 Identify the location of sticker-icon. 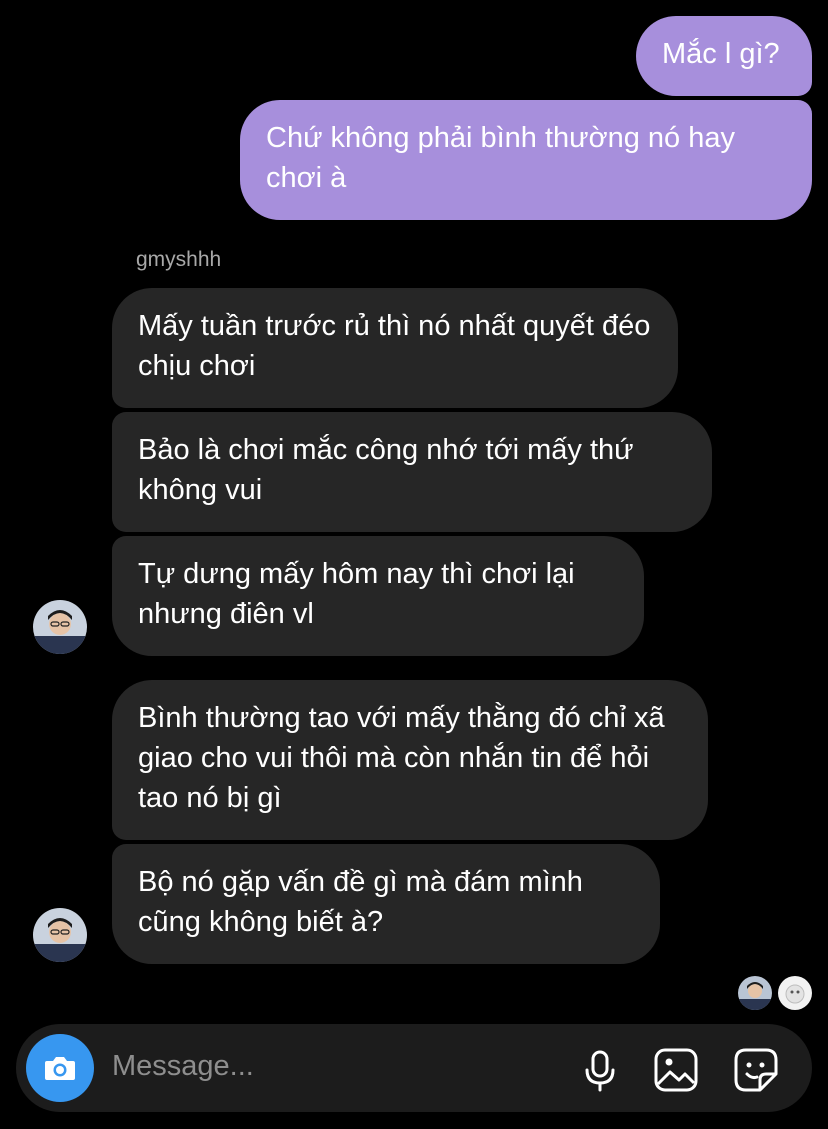
(756, 1070).